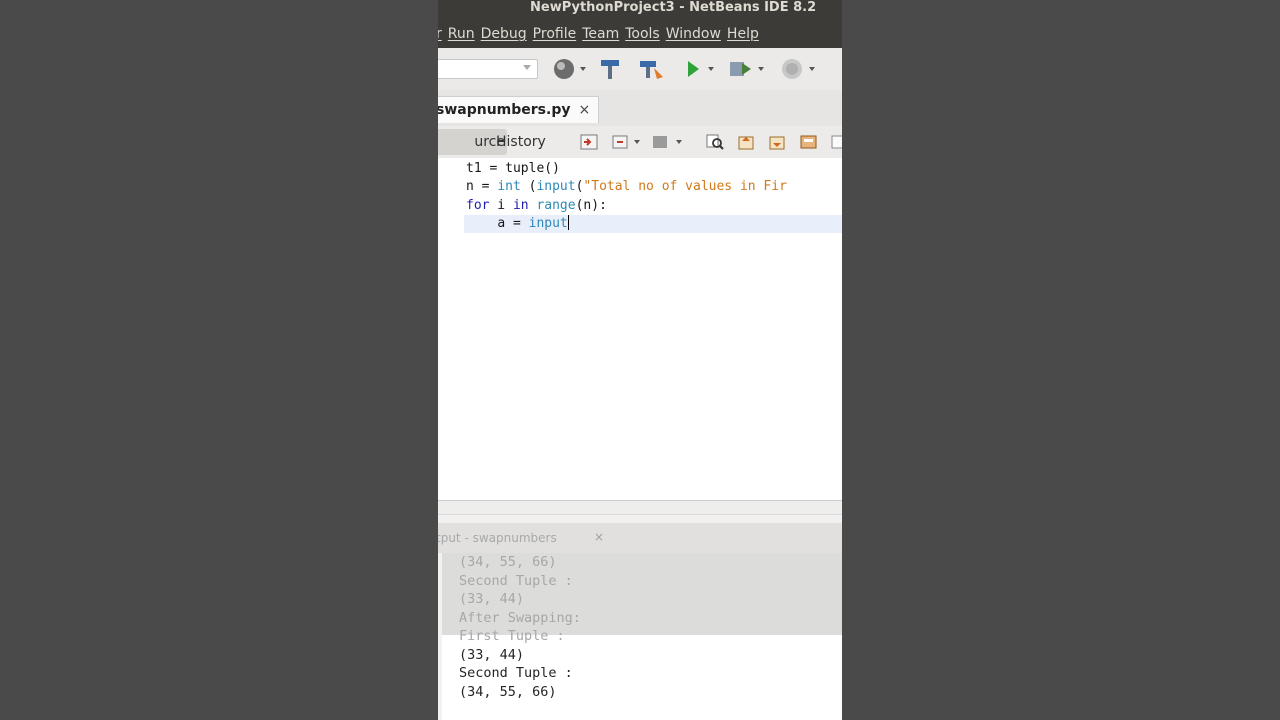 This screenshot has height=720, width=1280. I want to click on tab-filename: swapnumbers.py, so click(504, 110).